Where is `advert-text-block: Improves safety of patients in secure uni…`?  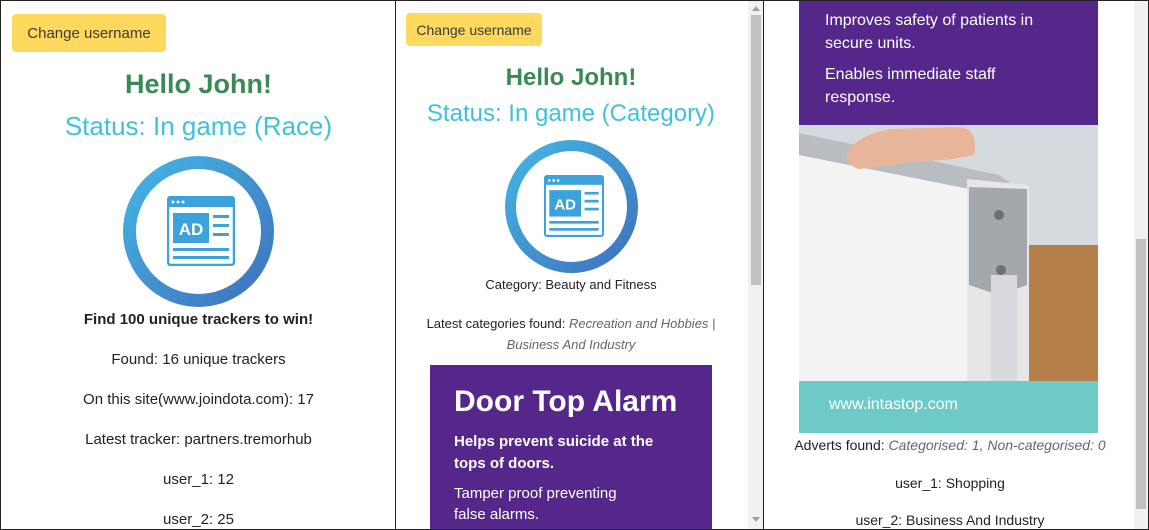
advert-text-block: Improves safety of patients in secure uni… is located at coordinates (948, 63).